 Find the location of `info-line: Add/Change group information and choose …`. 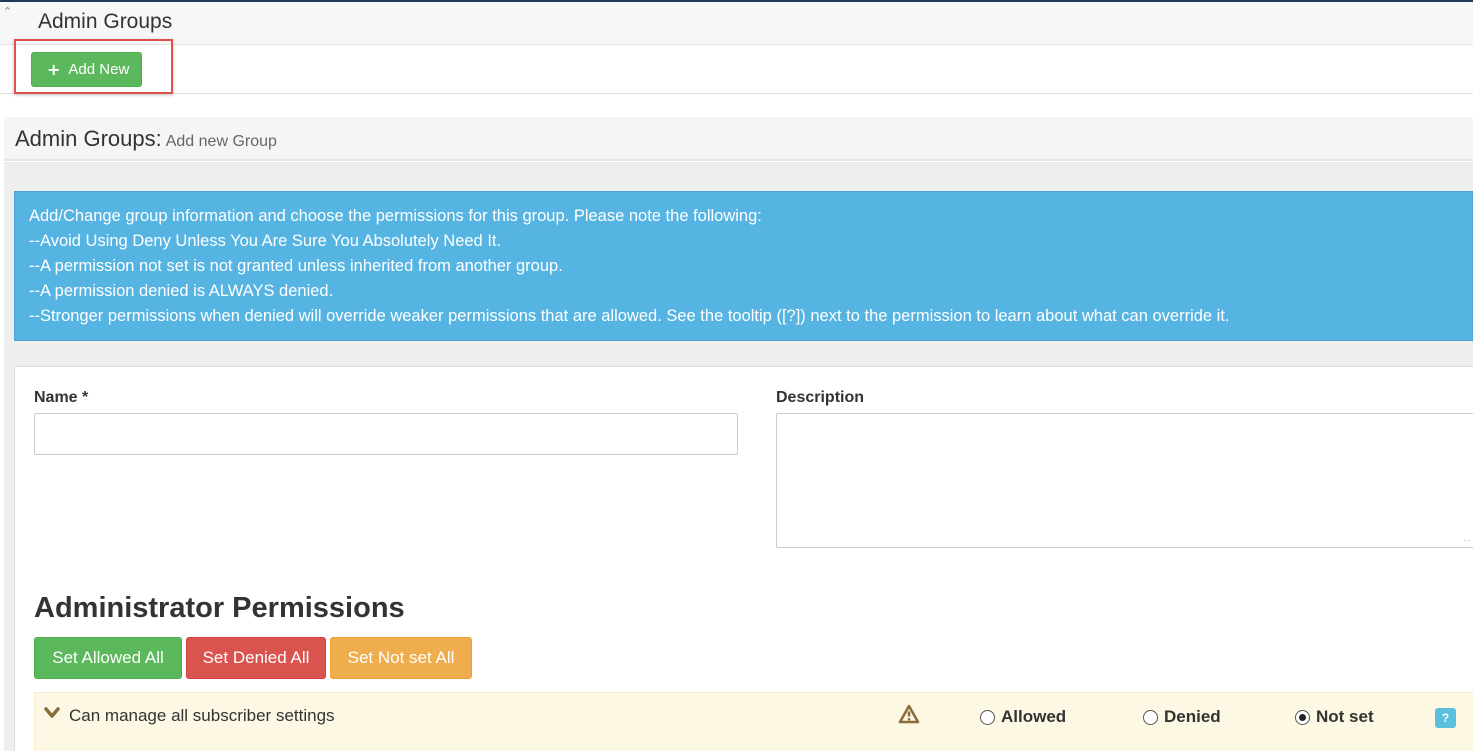

info-line: Add/Change group information and choose … is located at coordinates (395, 216).